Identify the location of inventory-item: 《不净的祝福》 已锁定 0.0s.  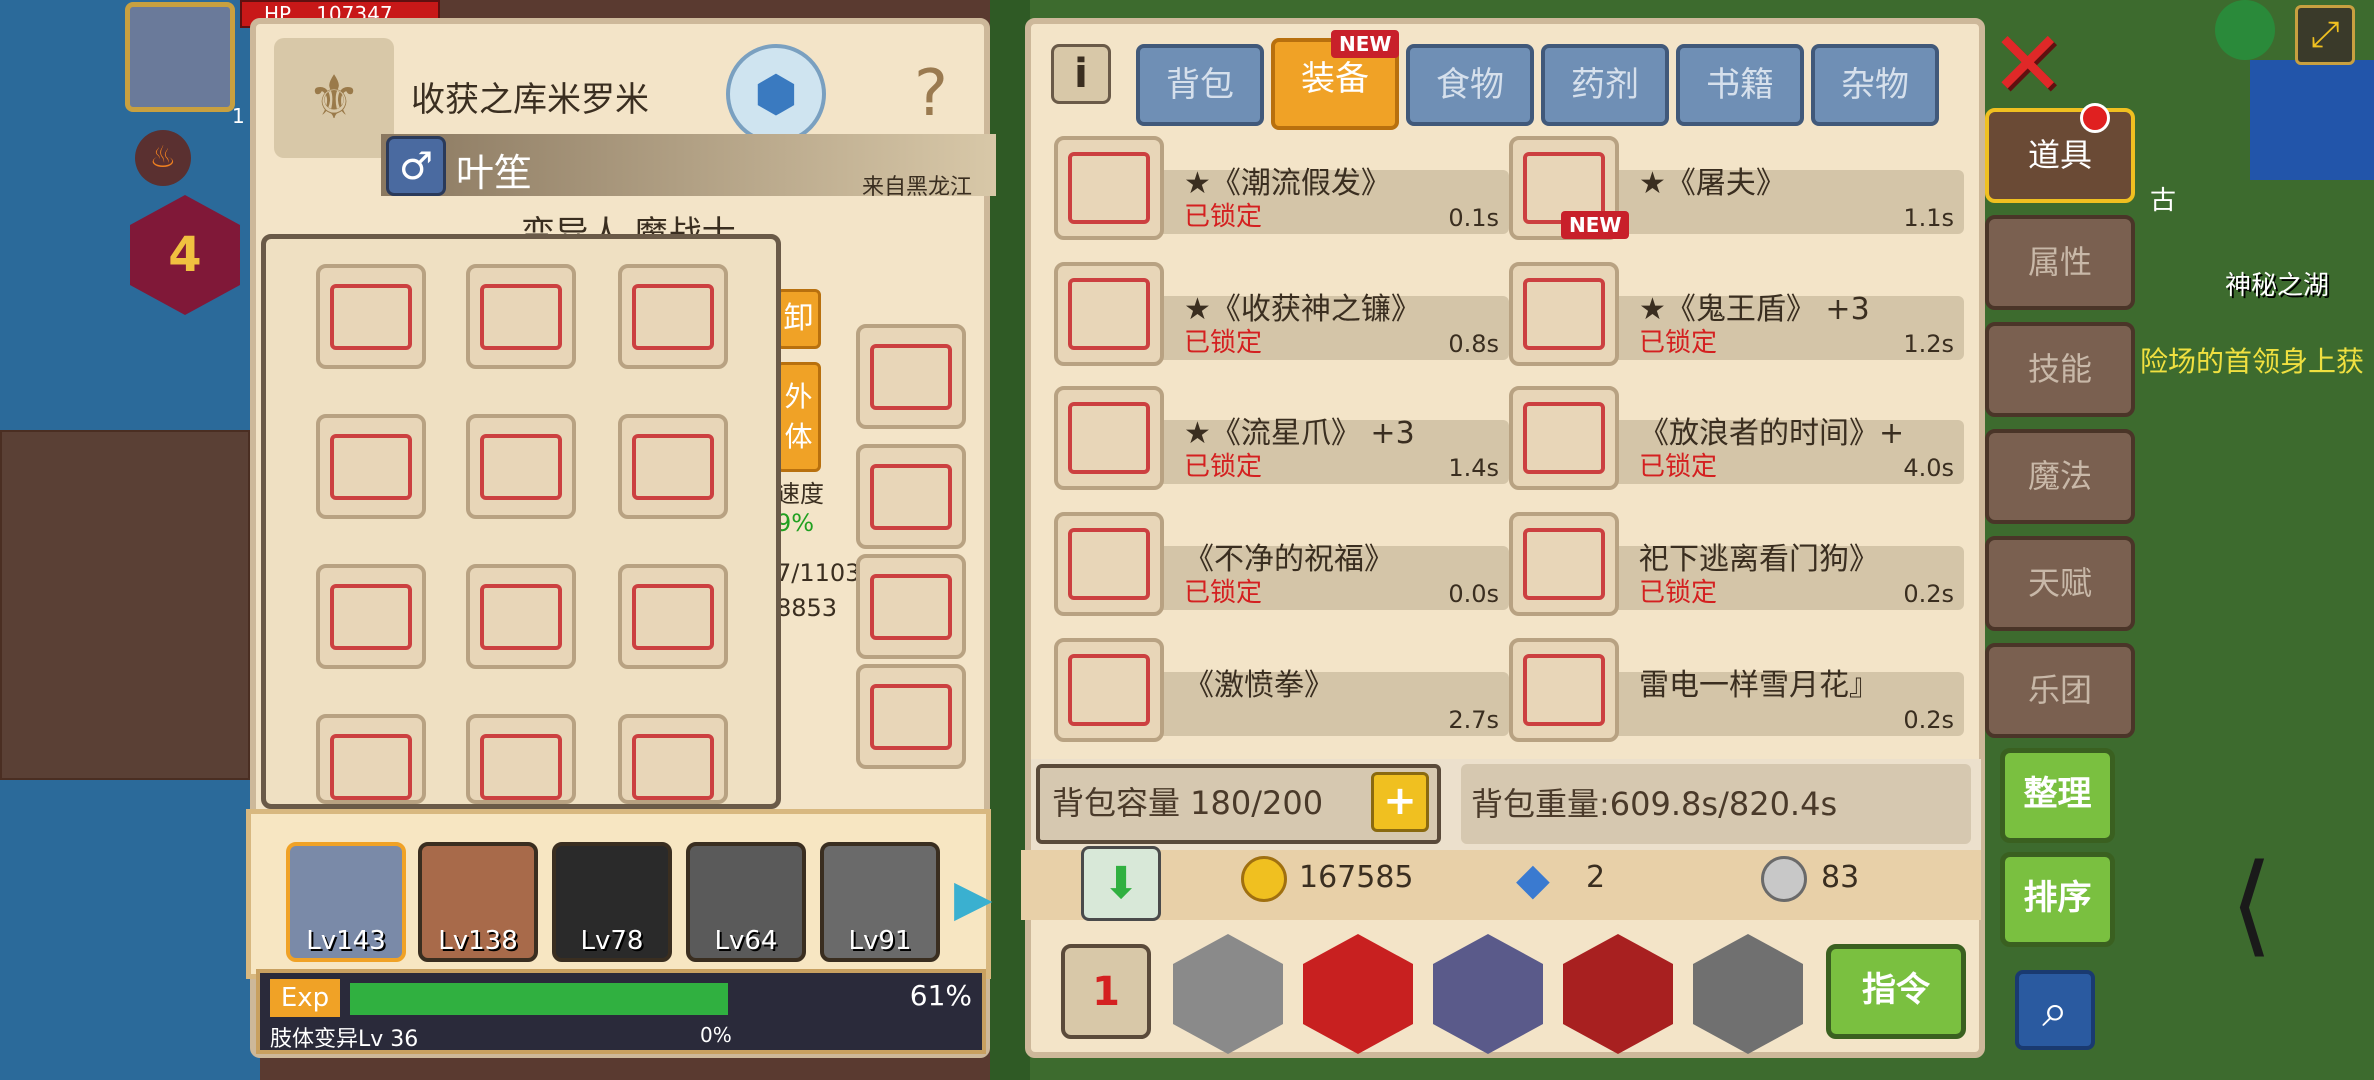
(1281, 564).